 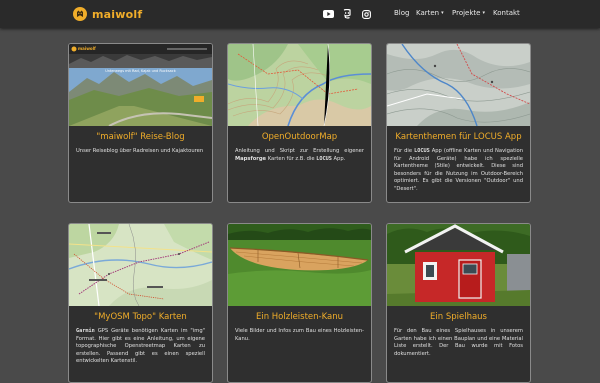 I want to click on nav-projekte-dropdown: Projekte ▾, so click(x=468, y=13).